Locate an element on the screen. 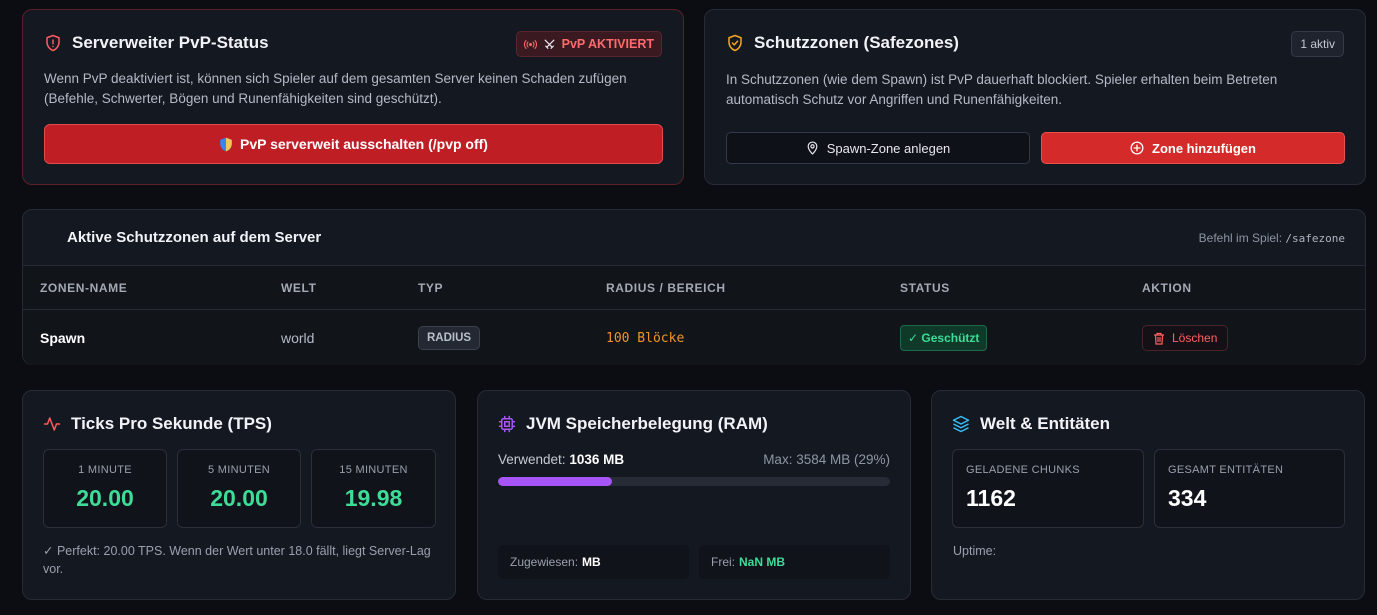 Image resolution: width=1377 pixels, height=615 pixels. column-header: AKTION is located at coordinates (1167, 288).